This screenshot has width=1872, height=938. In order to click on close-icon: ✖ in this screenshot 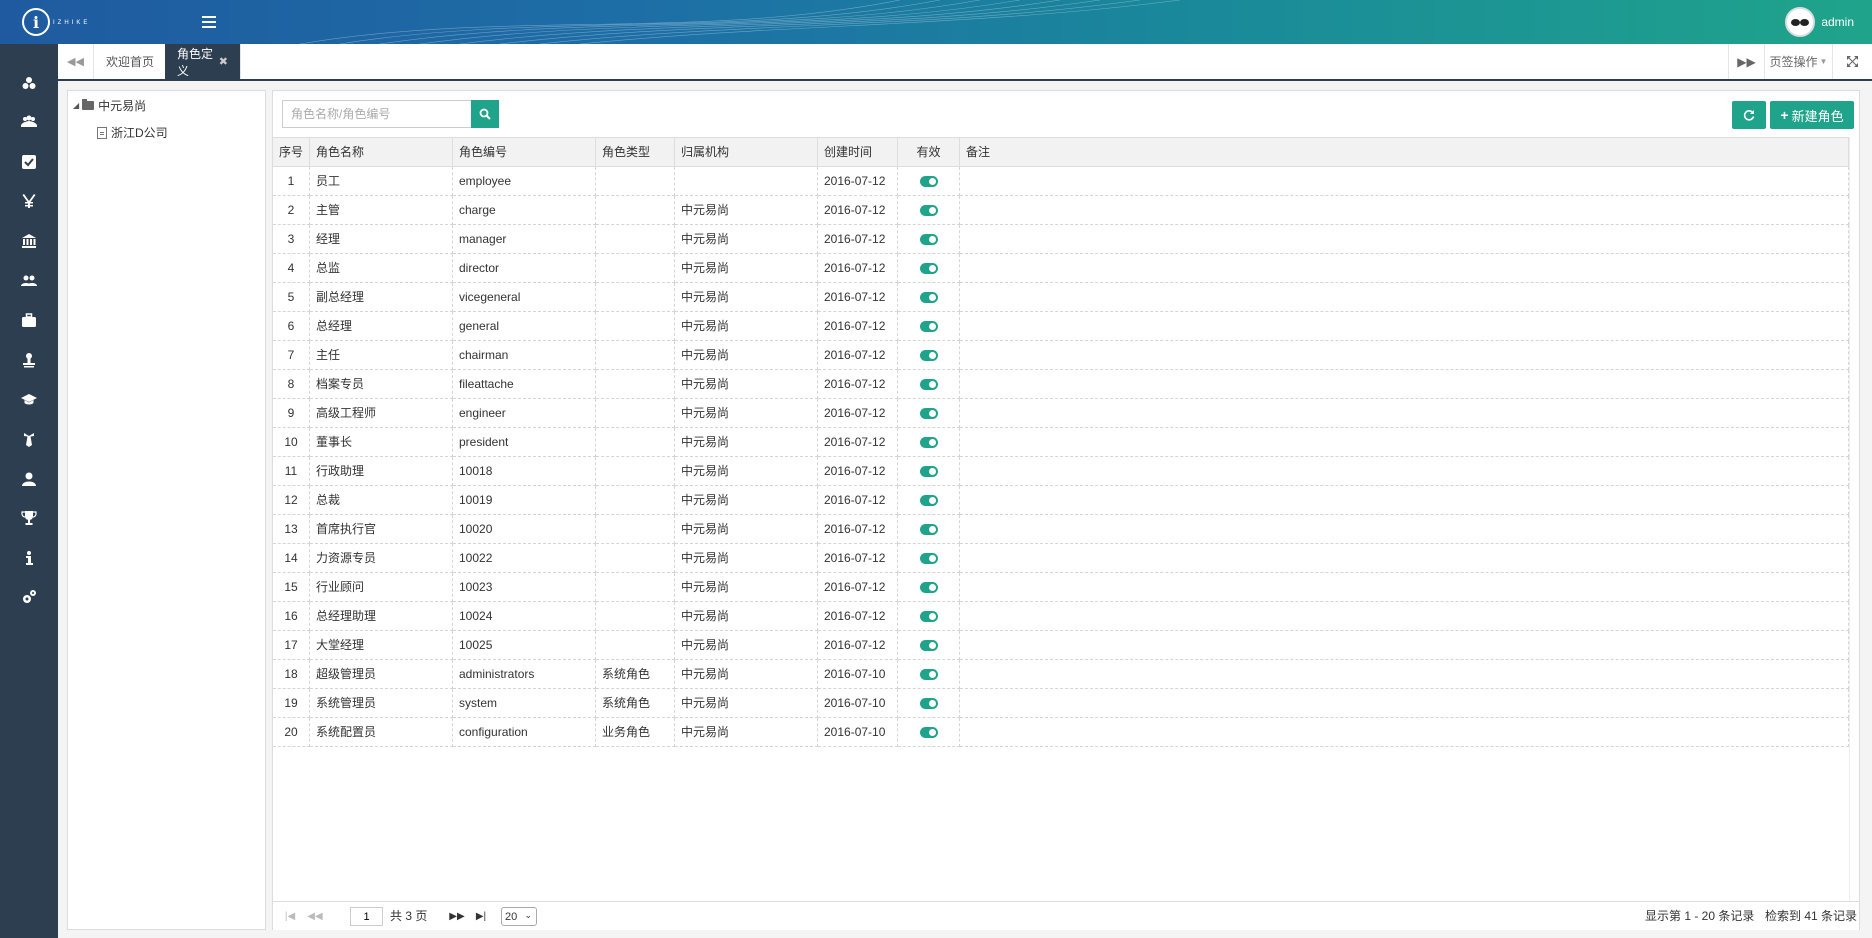, I will do `click(223, 61)`.